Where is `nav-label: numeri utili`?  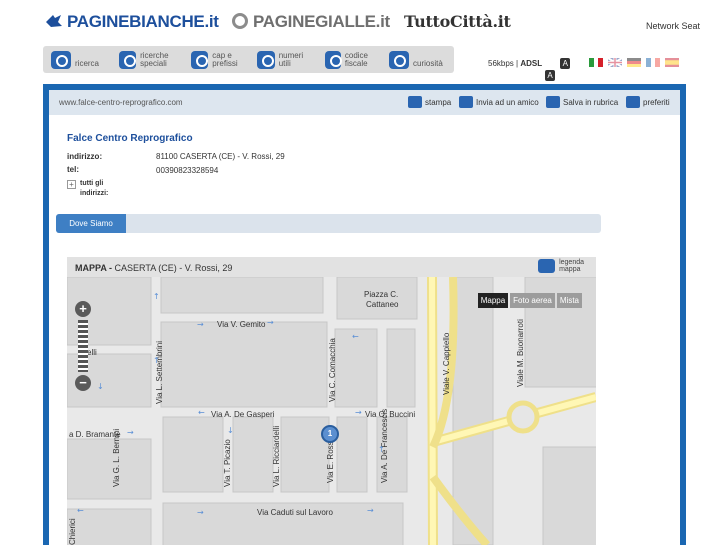 nav-label: numeri utili is located at coordinates (291, 59).